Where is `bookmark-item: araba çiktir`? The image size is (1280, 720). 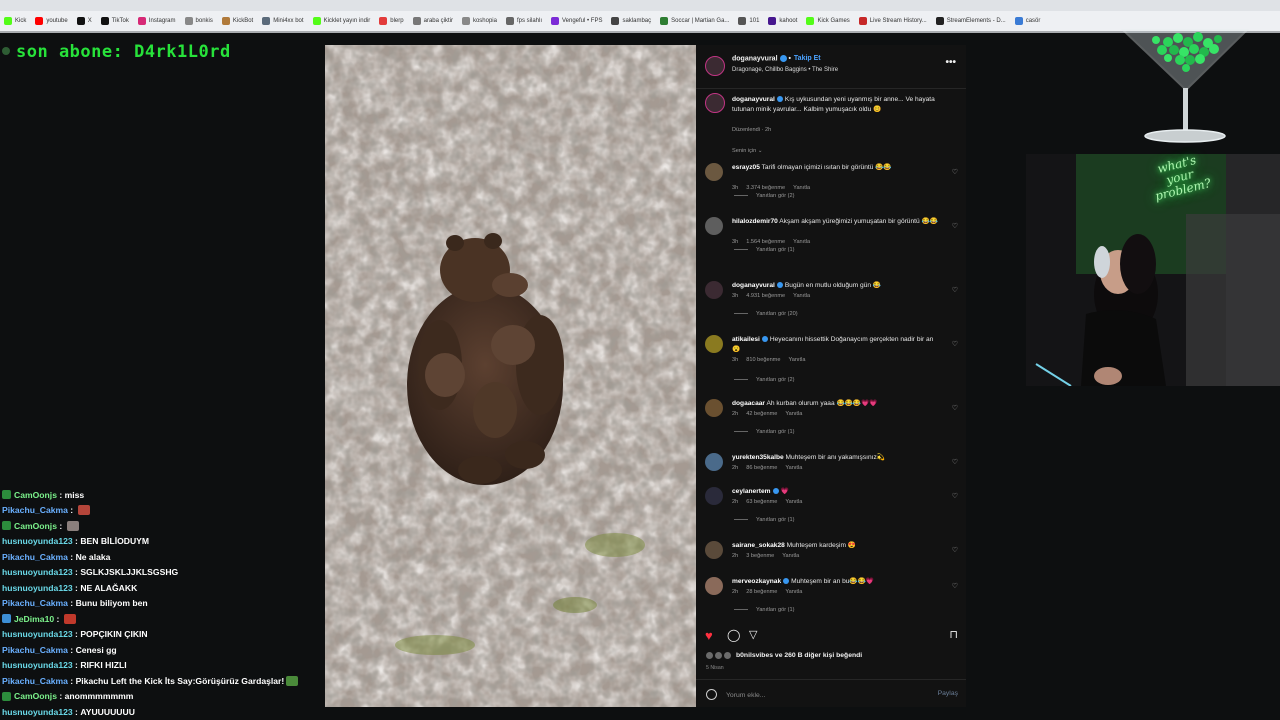
bookmark-item: araba çiktir is located at coordinates (432, 21).